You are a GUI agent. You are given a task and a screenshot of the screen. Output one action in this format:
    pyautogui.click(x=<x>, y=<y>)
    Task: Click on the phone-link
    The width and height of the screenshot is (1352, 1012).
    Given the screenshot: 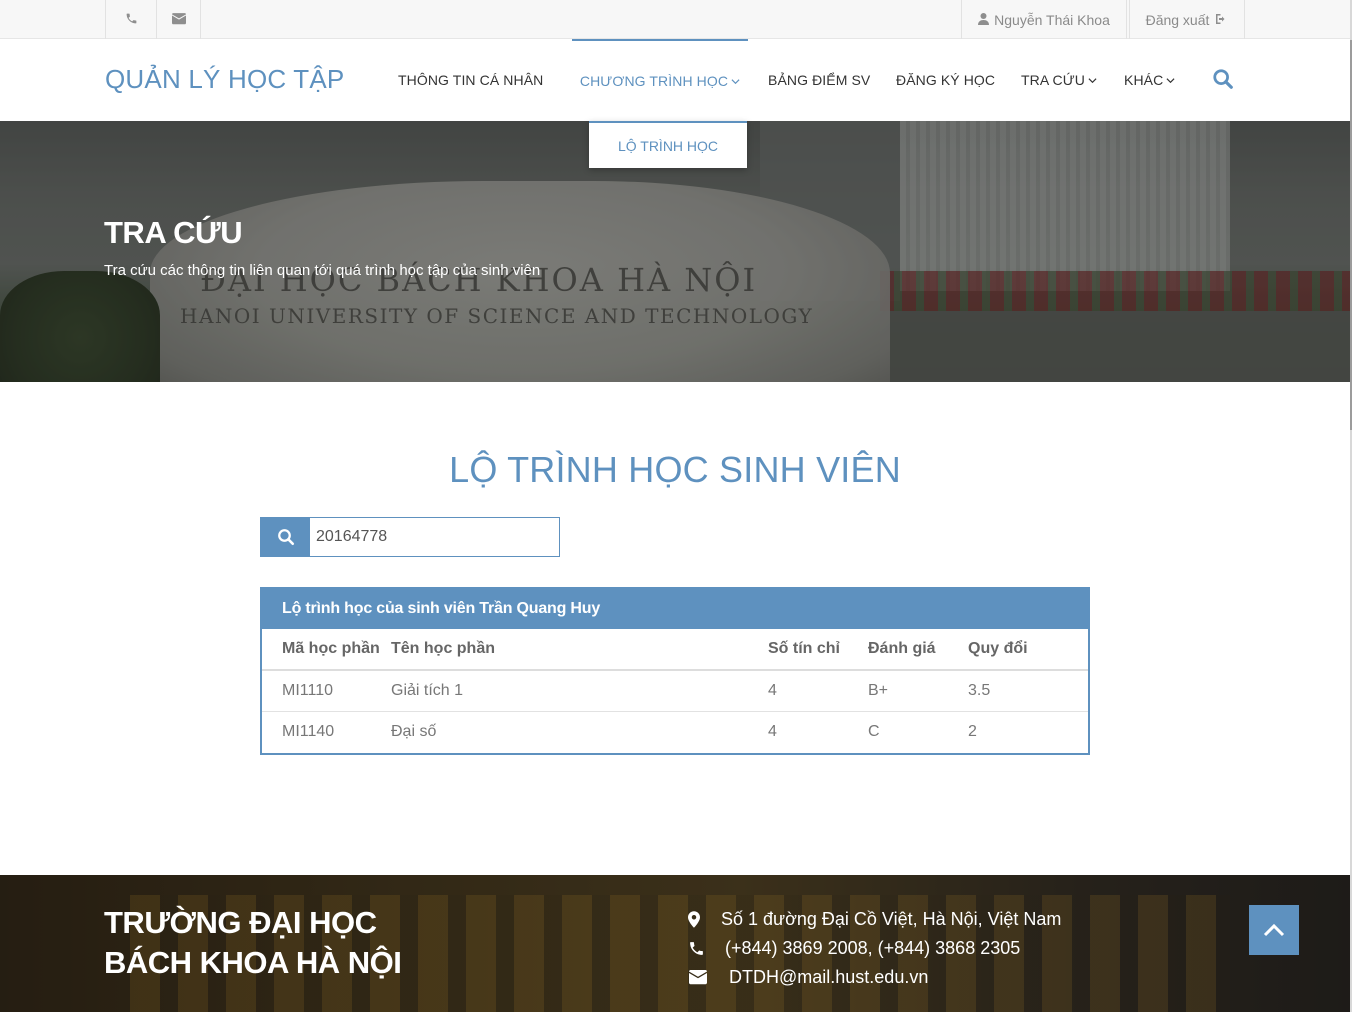 What is the action you would take?
    pyautogui.click(x=130, y=19)
    